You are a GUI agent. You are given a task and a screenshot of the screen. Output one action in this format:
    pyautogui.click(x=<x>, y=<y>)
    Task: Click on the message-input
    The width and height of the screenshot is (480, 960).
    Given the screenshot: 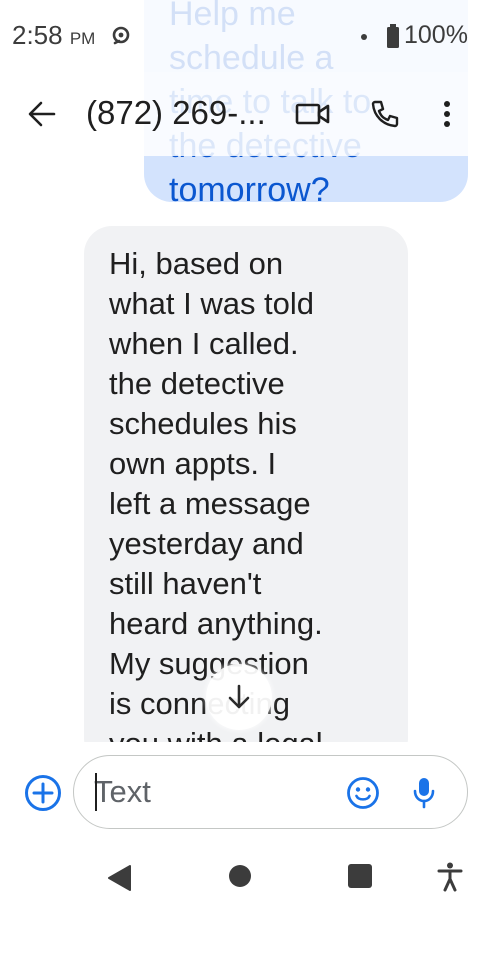 What is the action you would take?
    pyautogui.click(x=214, y=792)
    